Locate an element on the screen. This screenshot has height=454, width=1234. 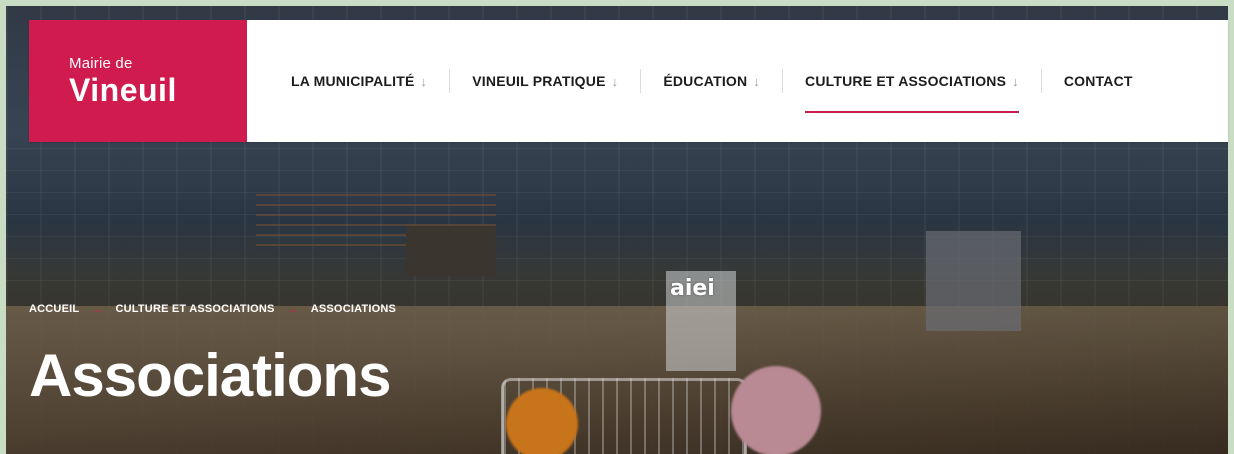
breadcrumb-link-accueil: ACCUEIL is located at coordinates (54, 309).